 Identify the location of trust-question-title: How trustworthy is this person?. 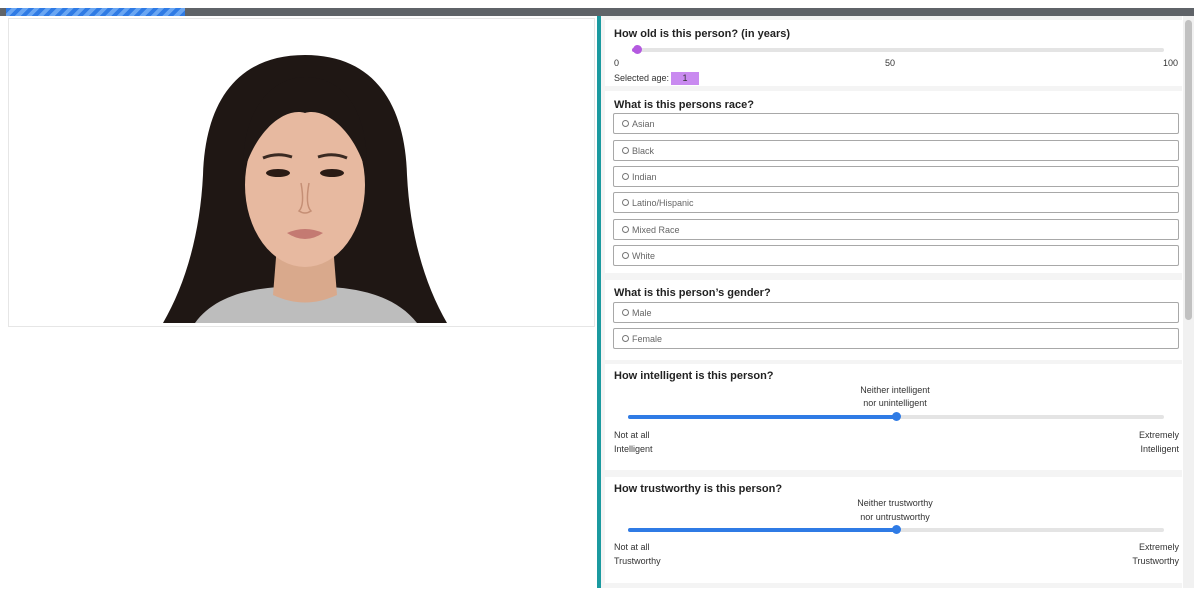
(698, 489).